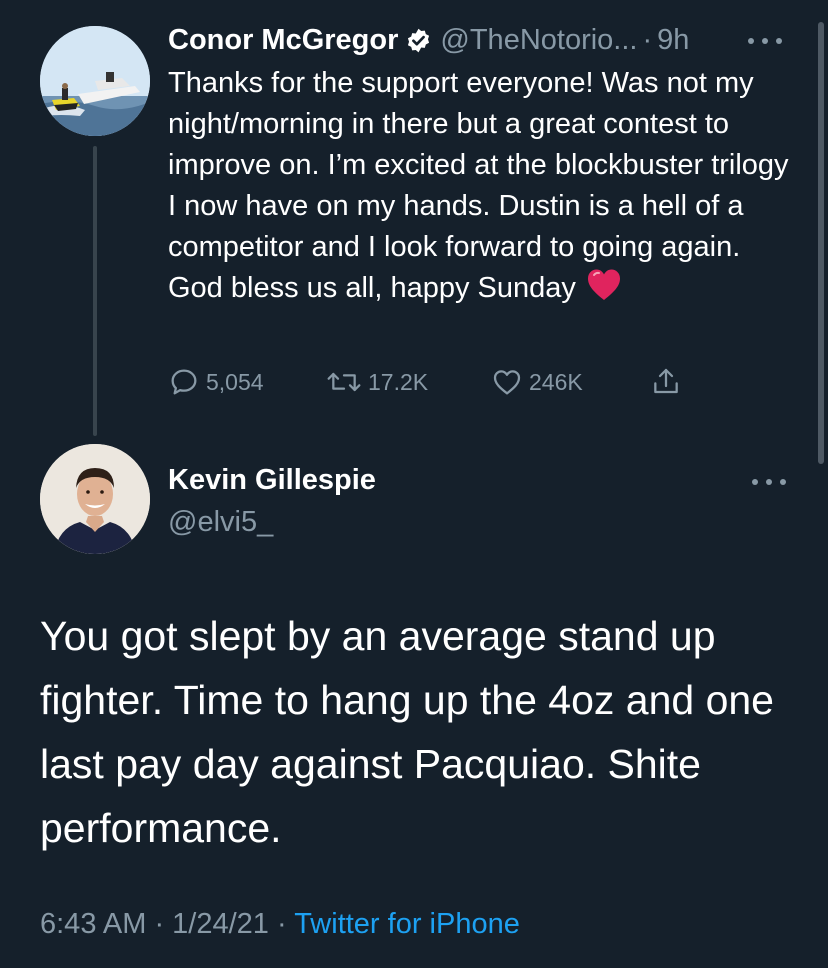  Describe the element at coordinates (167, 924) in the screenshot. I see `tweet-timestamp: 6:43 AM · 1/24/21 ·` at that location.